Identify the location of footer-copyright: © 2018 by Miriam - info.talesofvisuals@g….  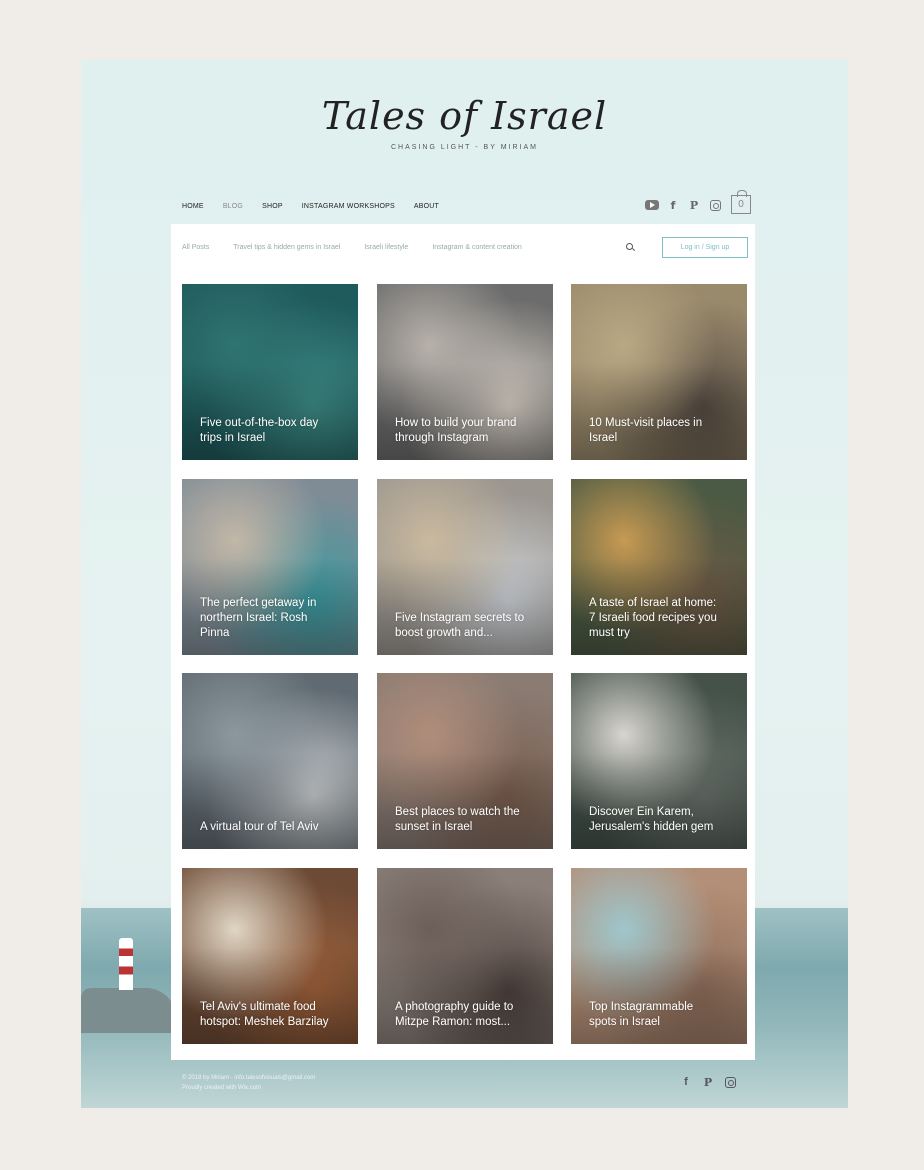
(248, 1083).